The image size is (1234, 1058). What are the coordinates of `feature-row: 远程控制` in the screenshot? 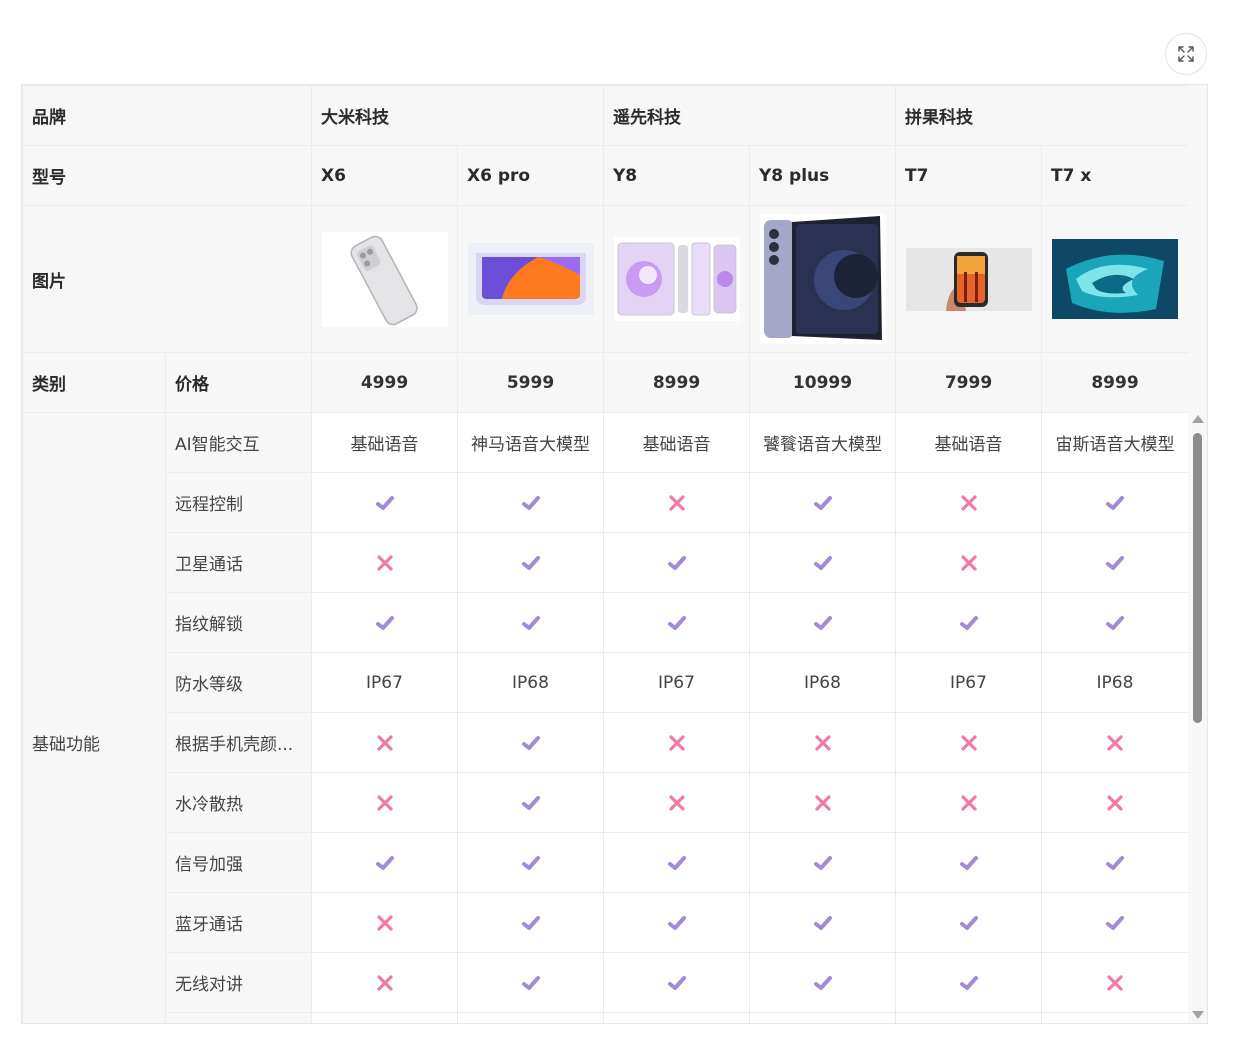 It's located at (605, 502).